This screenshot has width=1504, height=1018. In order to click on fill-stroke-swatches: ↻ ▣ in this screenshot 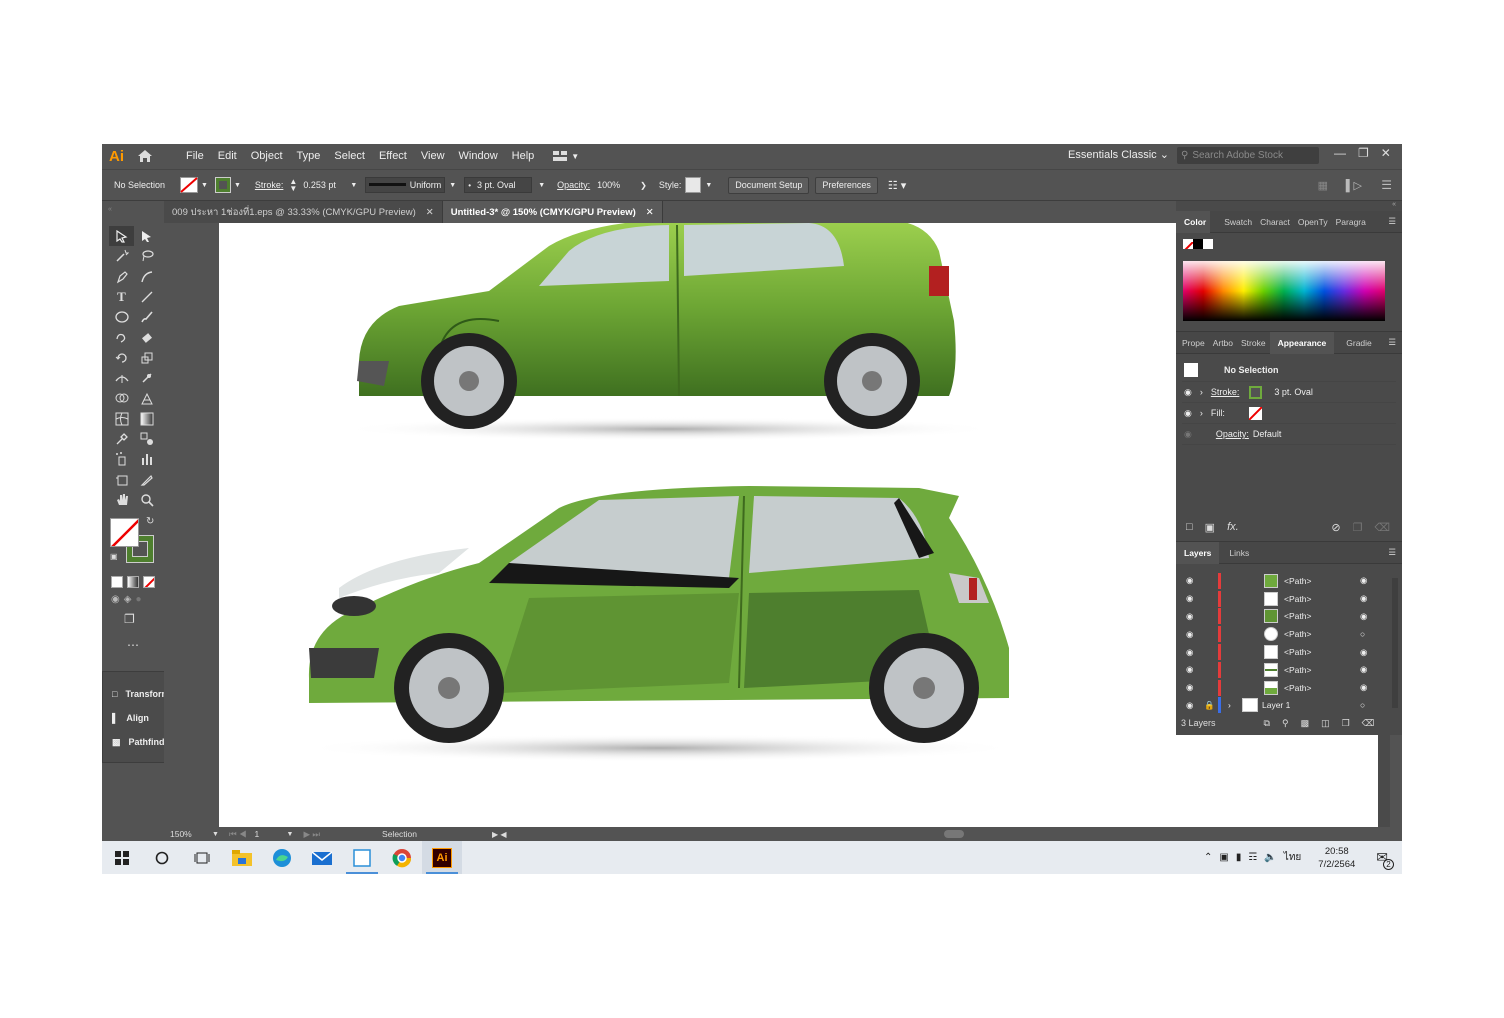, I will do `click(133, 540)`.